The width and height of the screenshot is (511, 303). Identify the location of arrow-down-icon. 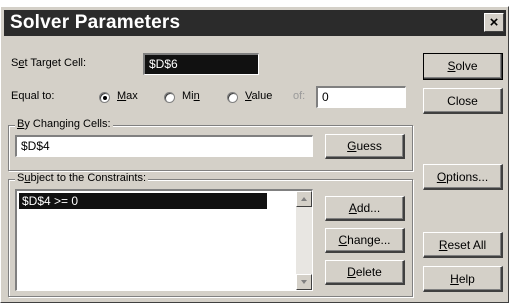
(304, 282).